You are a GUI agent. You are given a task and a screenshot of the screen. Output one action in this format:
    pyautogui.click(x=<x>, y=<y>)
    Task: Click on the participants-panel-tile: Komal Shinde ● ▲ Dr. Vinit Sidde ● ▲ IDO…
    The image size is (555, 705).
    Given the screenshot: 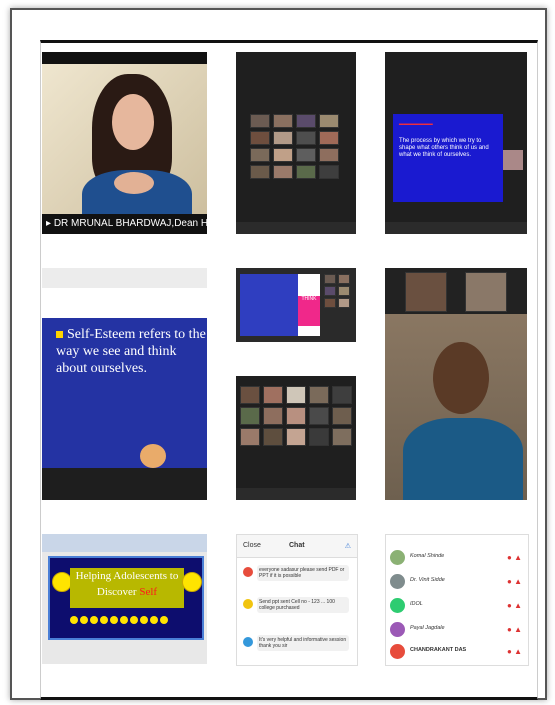 What is the action you would take?
    pyautogui.click(x=457, y=600)
    